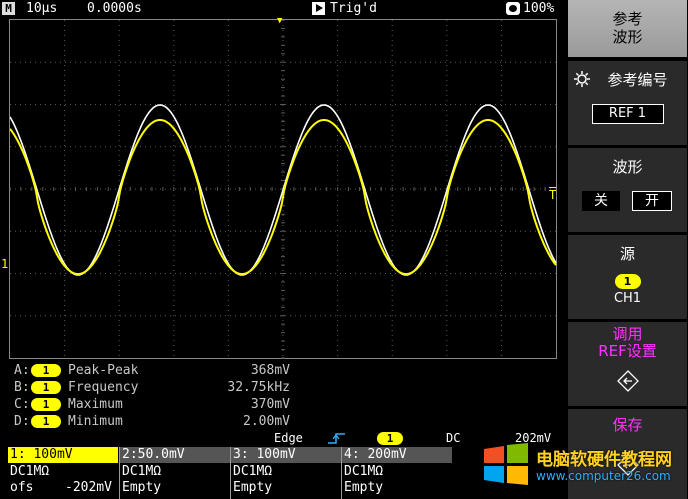  Describe the element at coordinates (63, 455) in the screenshot. I see `channel-header: 1: 100mV` at that location.